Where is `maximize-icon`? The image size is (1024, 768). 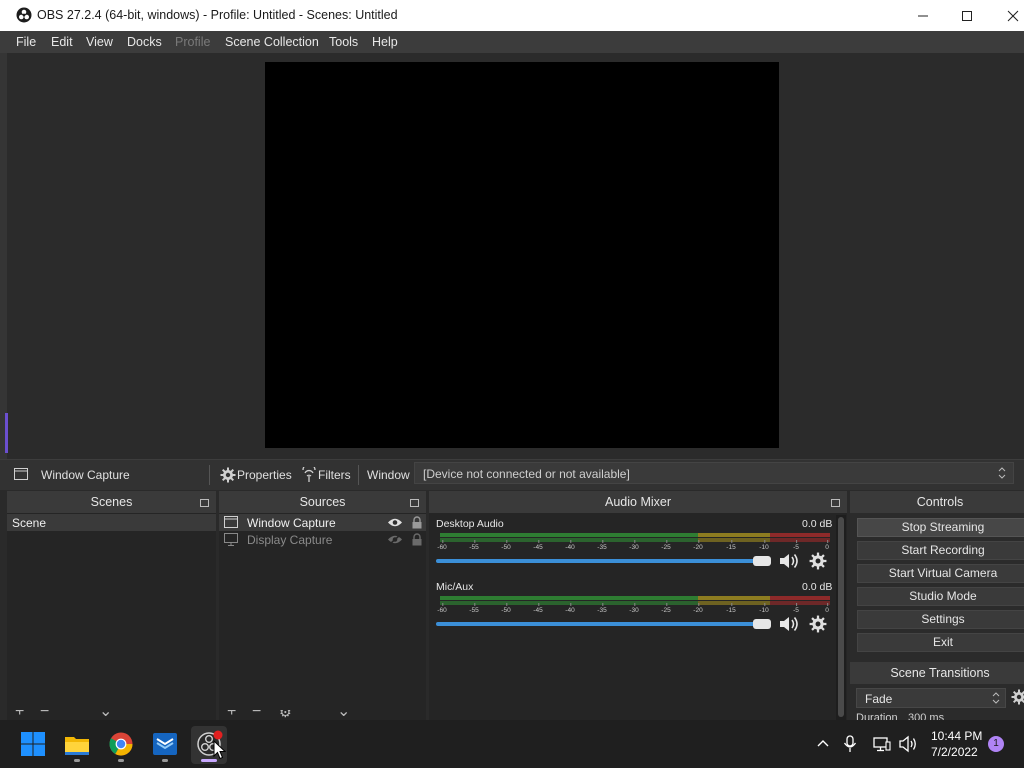 maximize-icon is located at coordinates (967, 15).